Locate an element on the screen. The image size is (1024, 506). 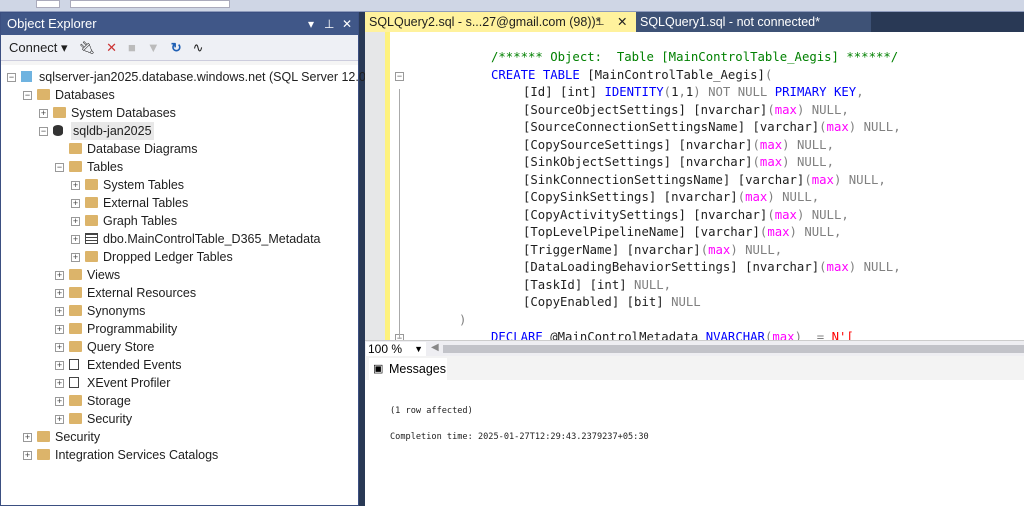
collapse-region-icon: − is located at coordinates (399, 76).